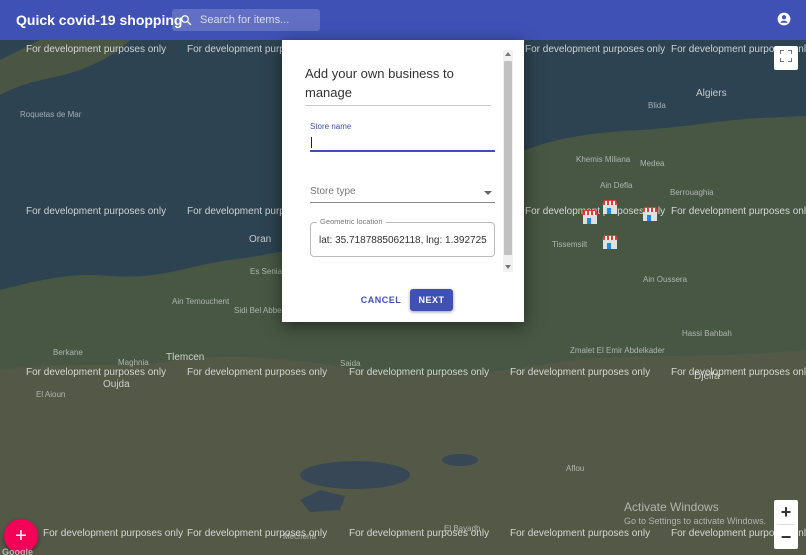  What do you see at coordinates (185, 357) in the screenshot?
I see `map-place-label: Tlemcen` at bounding box center [185, 357].